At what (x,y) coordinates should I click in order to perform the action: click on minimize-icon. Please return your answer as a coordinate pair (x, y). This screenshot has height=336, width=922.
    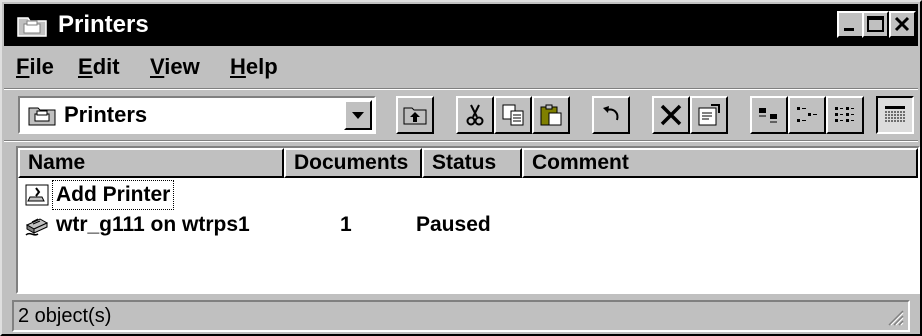
    Looking at the image, I should click on (849, 29).